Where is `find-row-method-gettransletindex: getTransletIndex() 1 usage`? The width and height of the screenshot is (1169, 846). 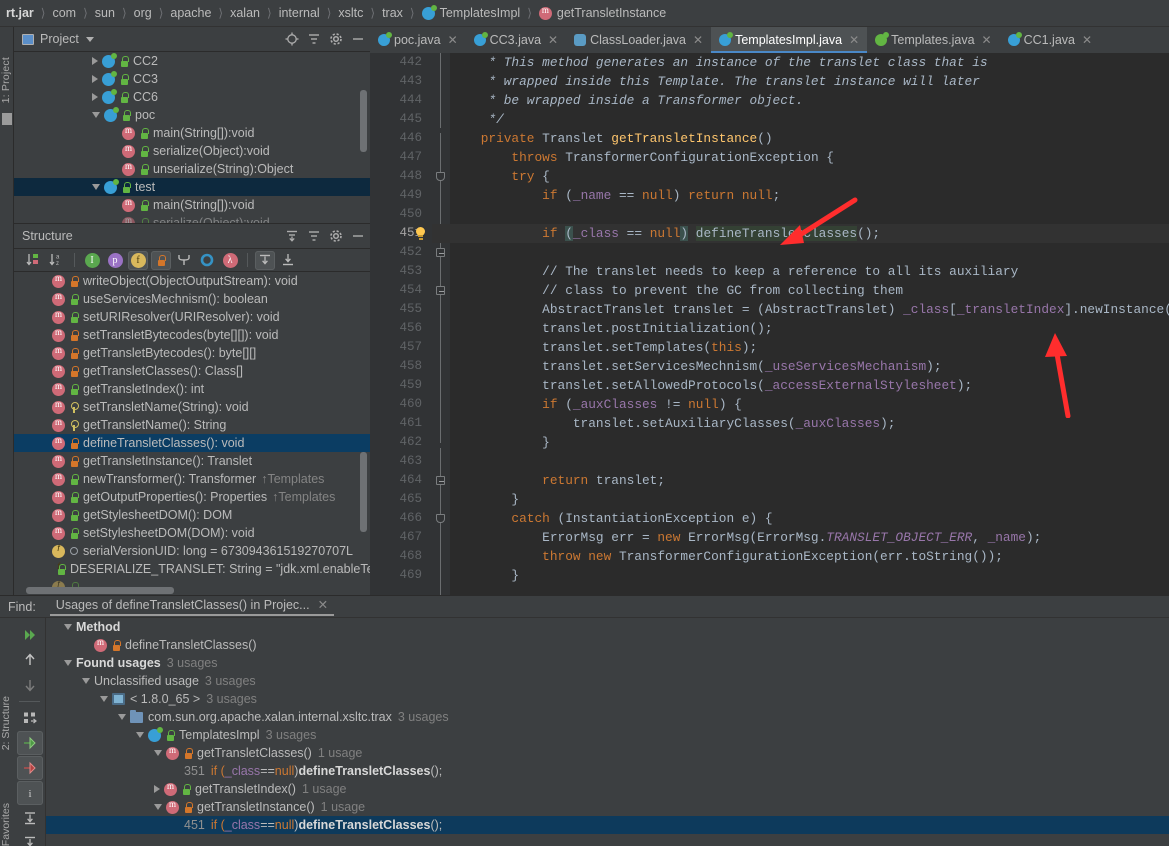
find-row-method-gettransletindex: getTransletIndex() 1 usage is located at coordinates (607, 789).